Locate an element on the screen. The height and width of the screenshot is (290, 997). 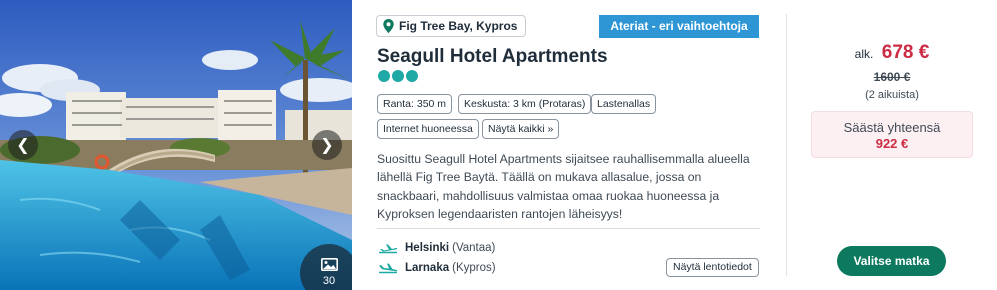
image-gallery-icon is located at coordinates (329, 264).